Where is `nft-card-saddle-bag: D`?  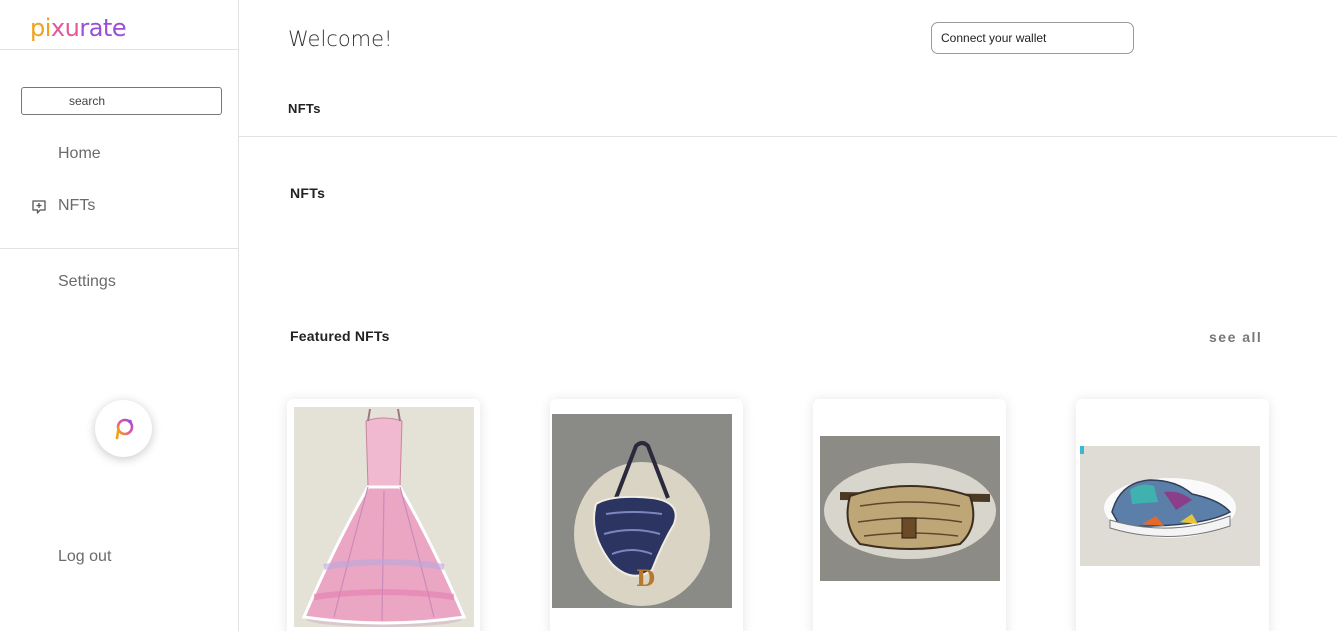
nft-card-saddle-bag: D is located at coordinates (646, 515).